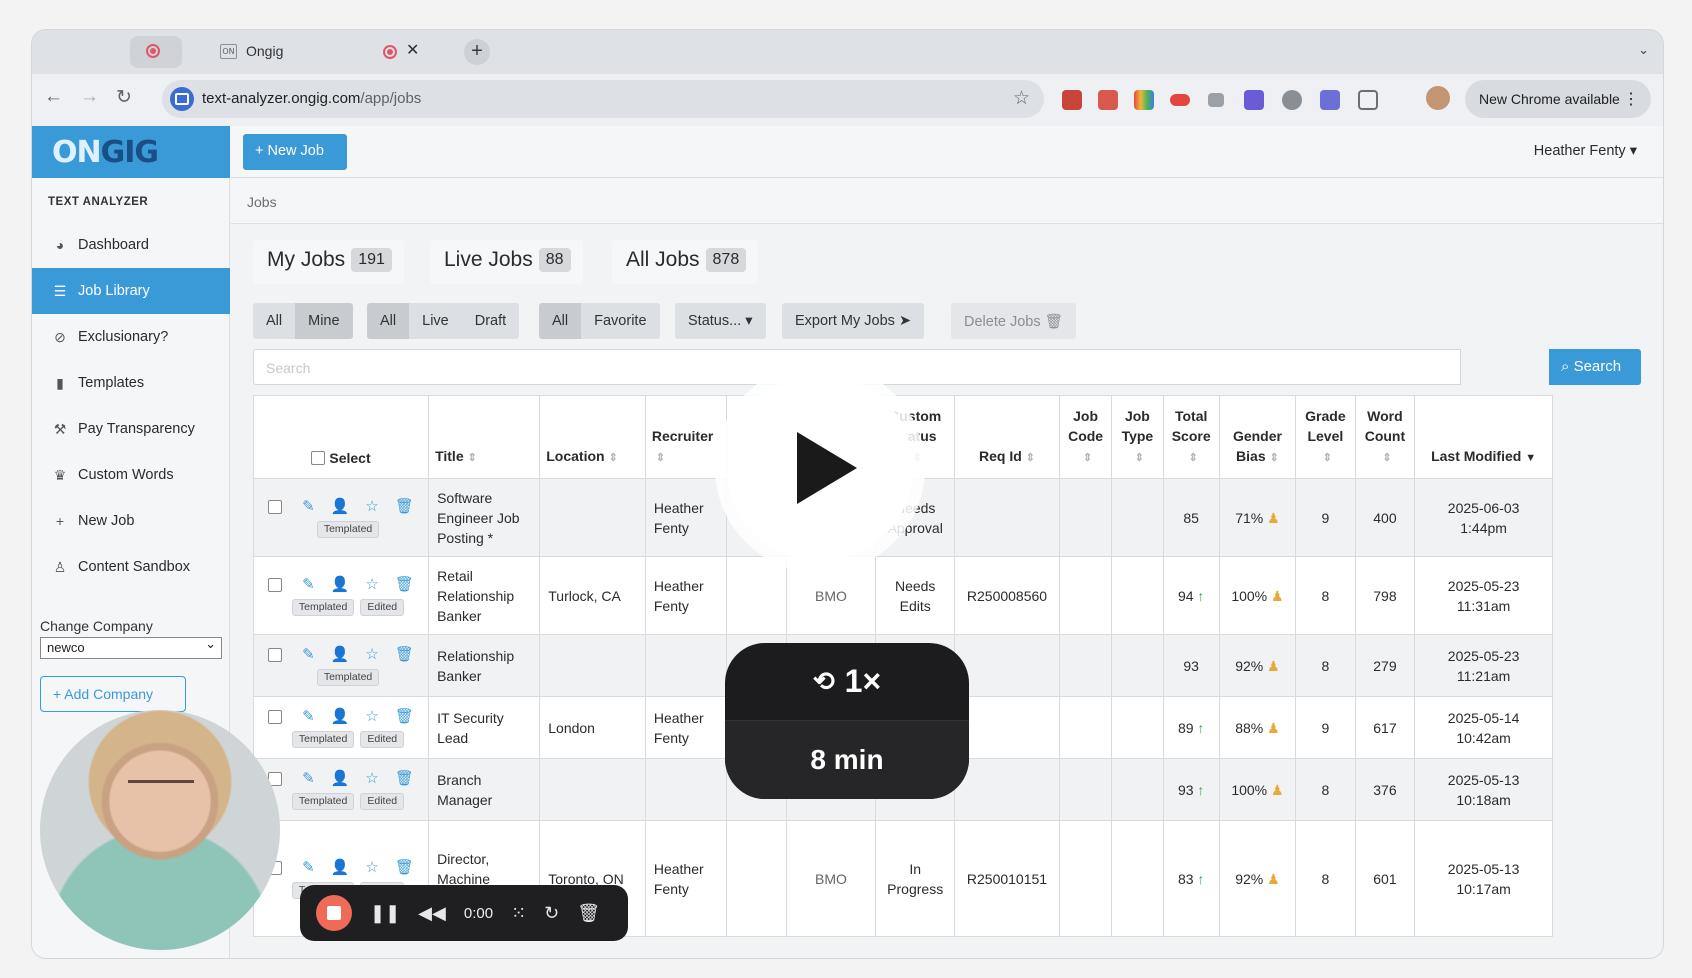  What do you see at coordinates (432, 913) in the screenshot?
I see `rewind-icon: ◀◀` at bounding box center [432, 913].